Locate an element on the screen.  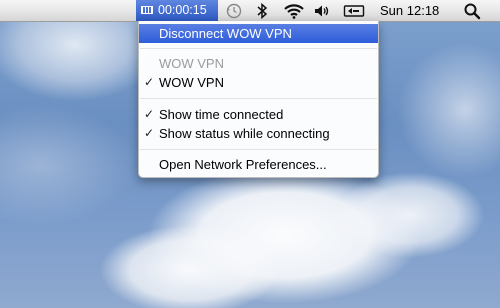
vpn-status-menu: 00:00:15 is located at coordinates (177, 10).